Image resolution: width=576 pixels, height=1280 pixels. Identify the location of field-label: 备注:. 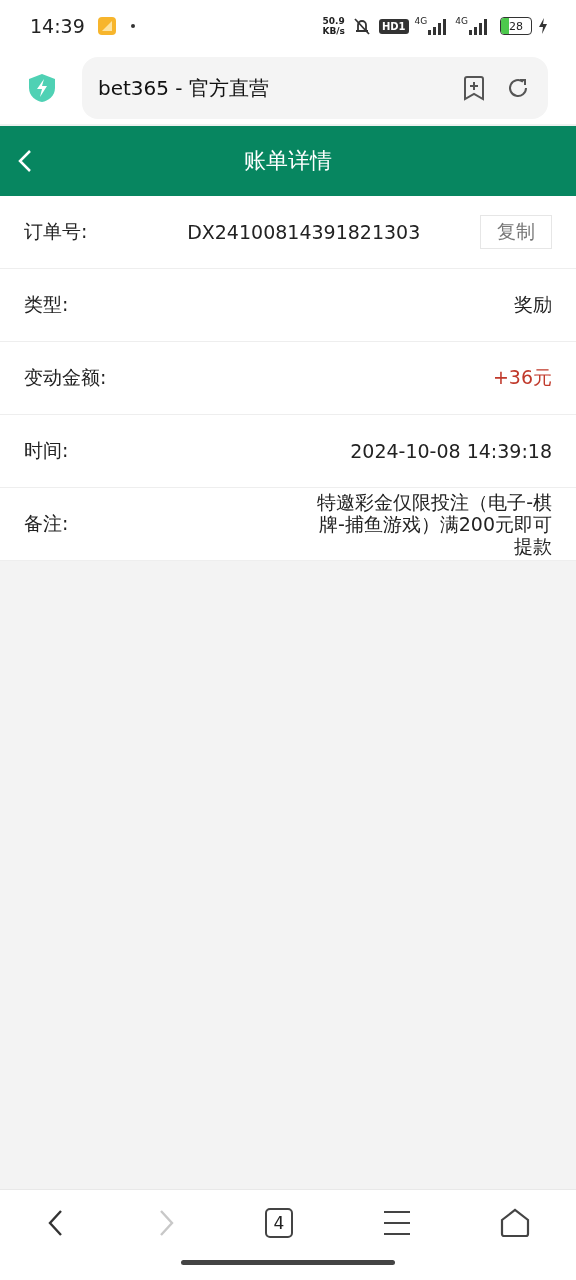
(46, 523).